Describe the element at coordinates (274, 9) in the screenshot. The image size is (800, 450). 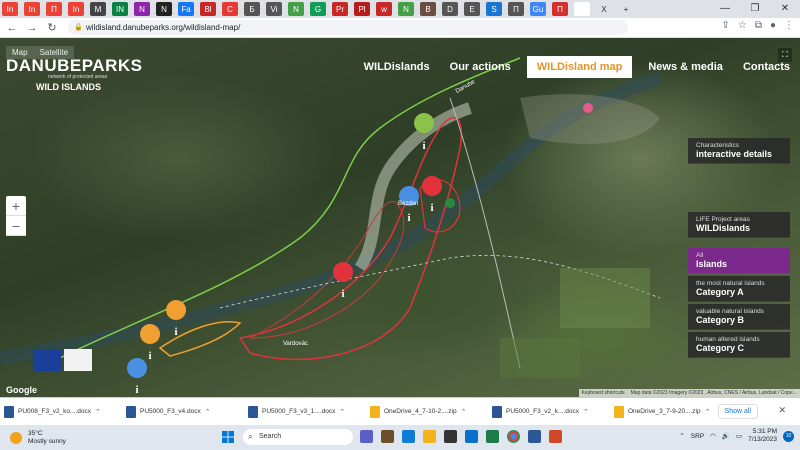
I see `browser-tab: Vi` at that location.